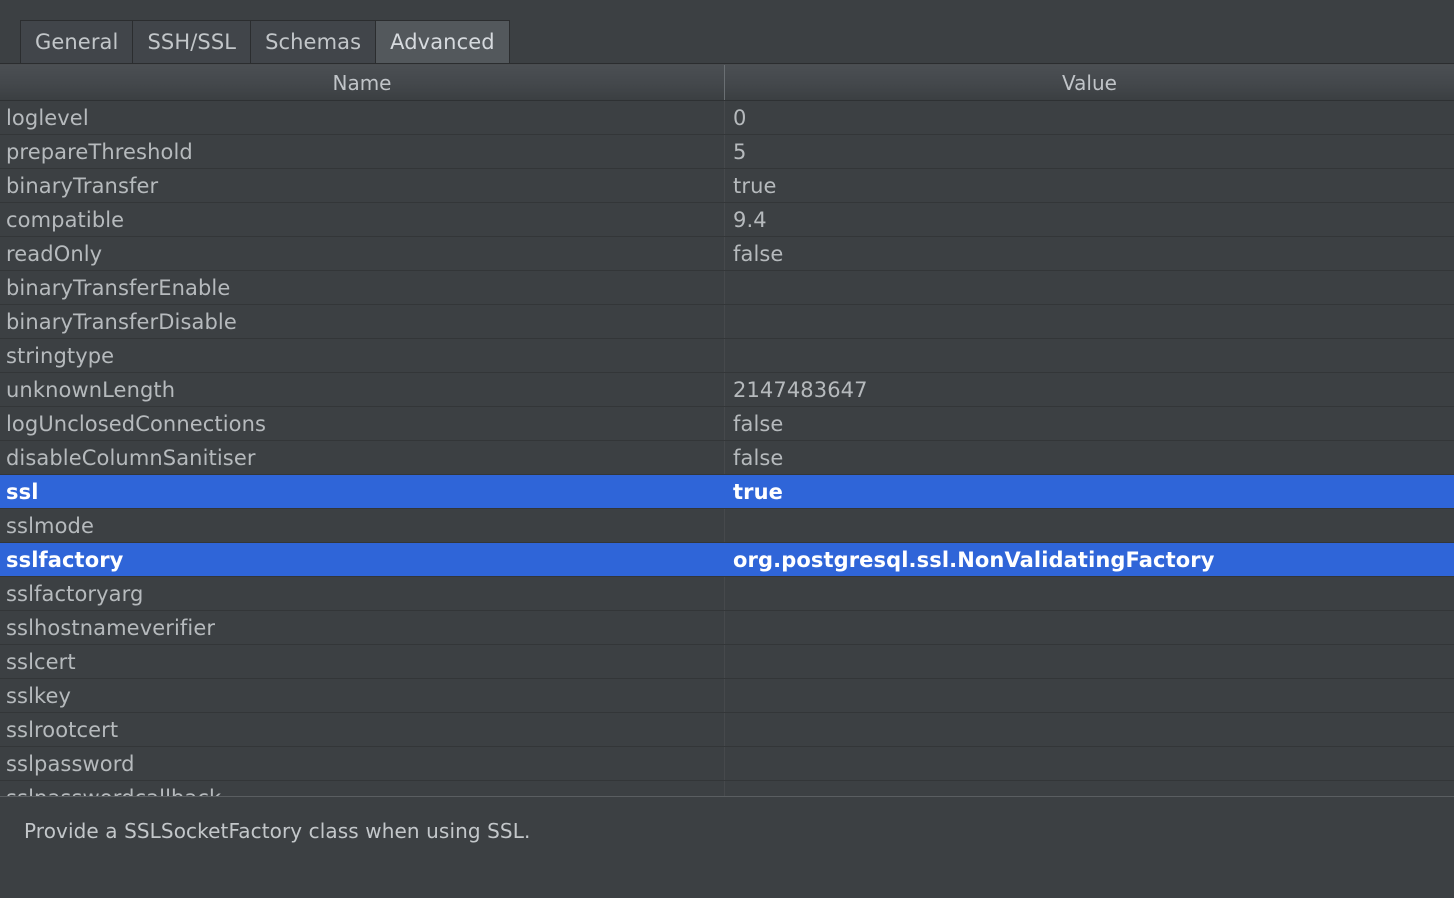  I want to click on cell-name: sslhostnameverifier, so click(362, 627).